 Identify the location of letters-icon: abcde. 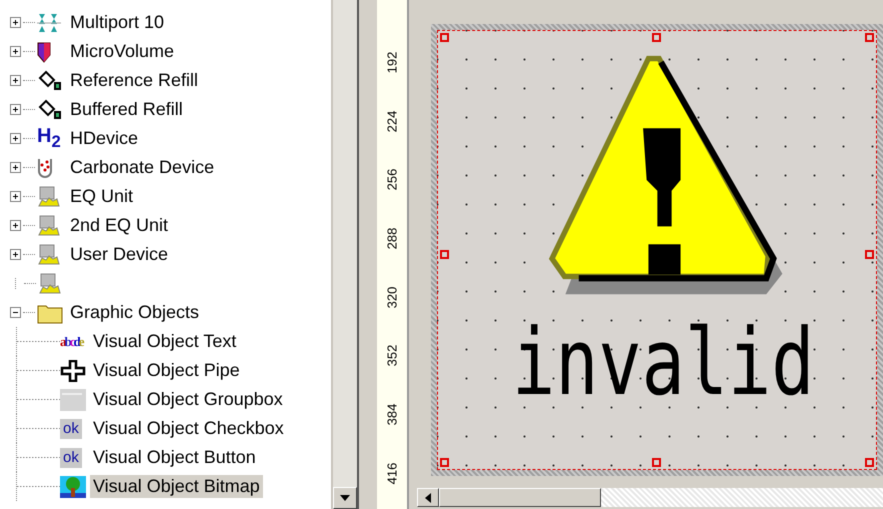
(71, 341).